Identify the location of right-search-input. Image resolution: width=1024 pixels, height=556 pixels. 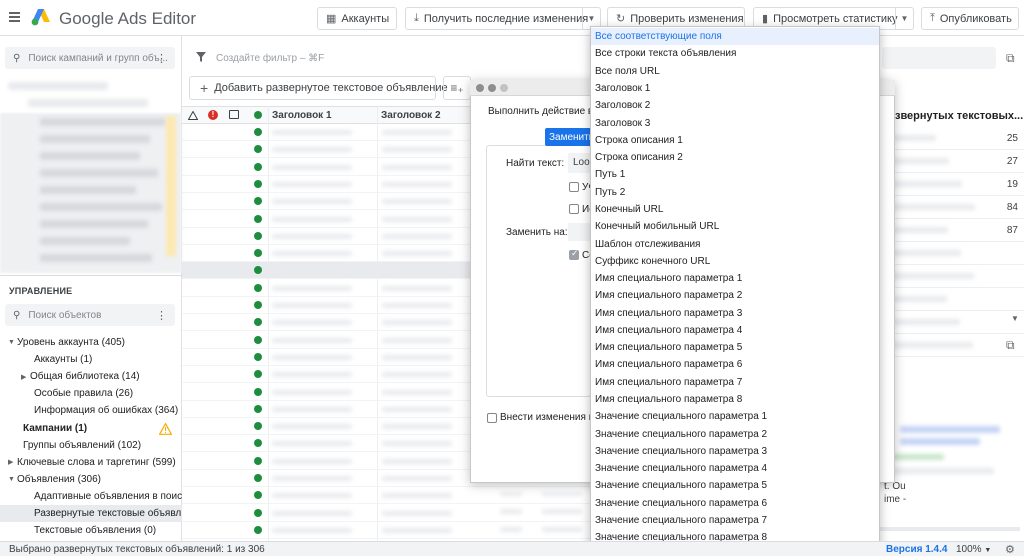
(939, 58).